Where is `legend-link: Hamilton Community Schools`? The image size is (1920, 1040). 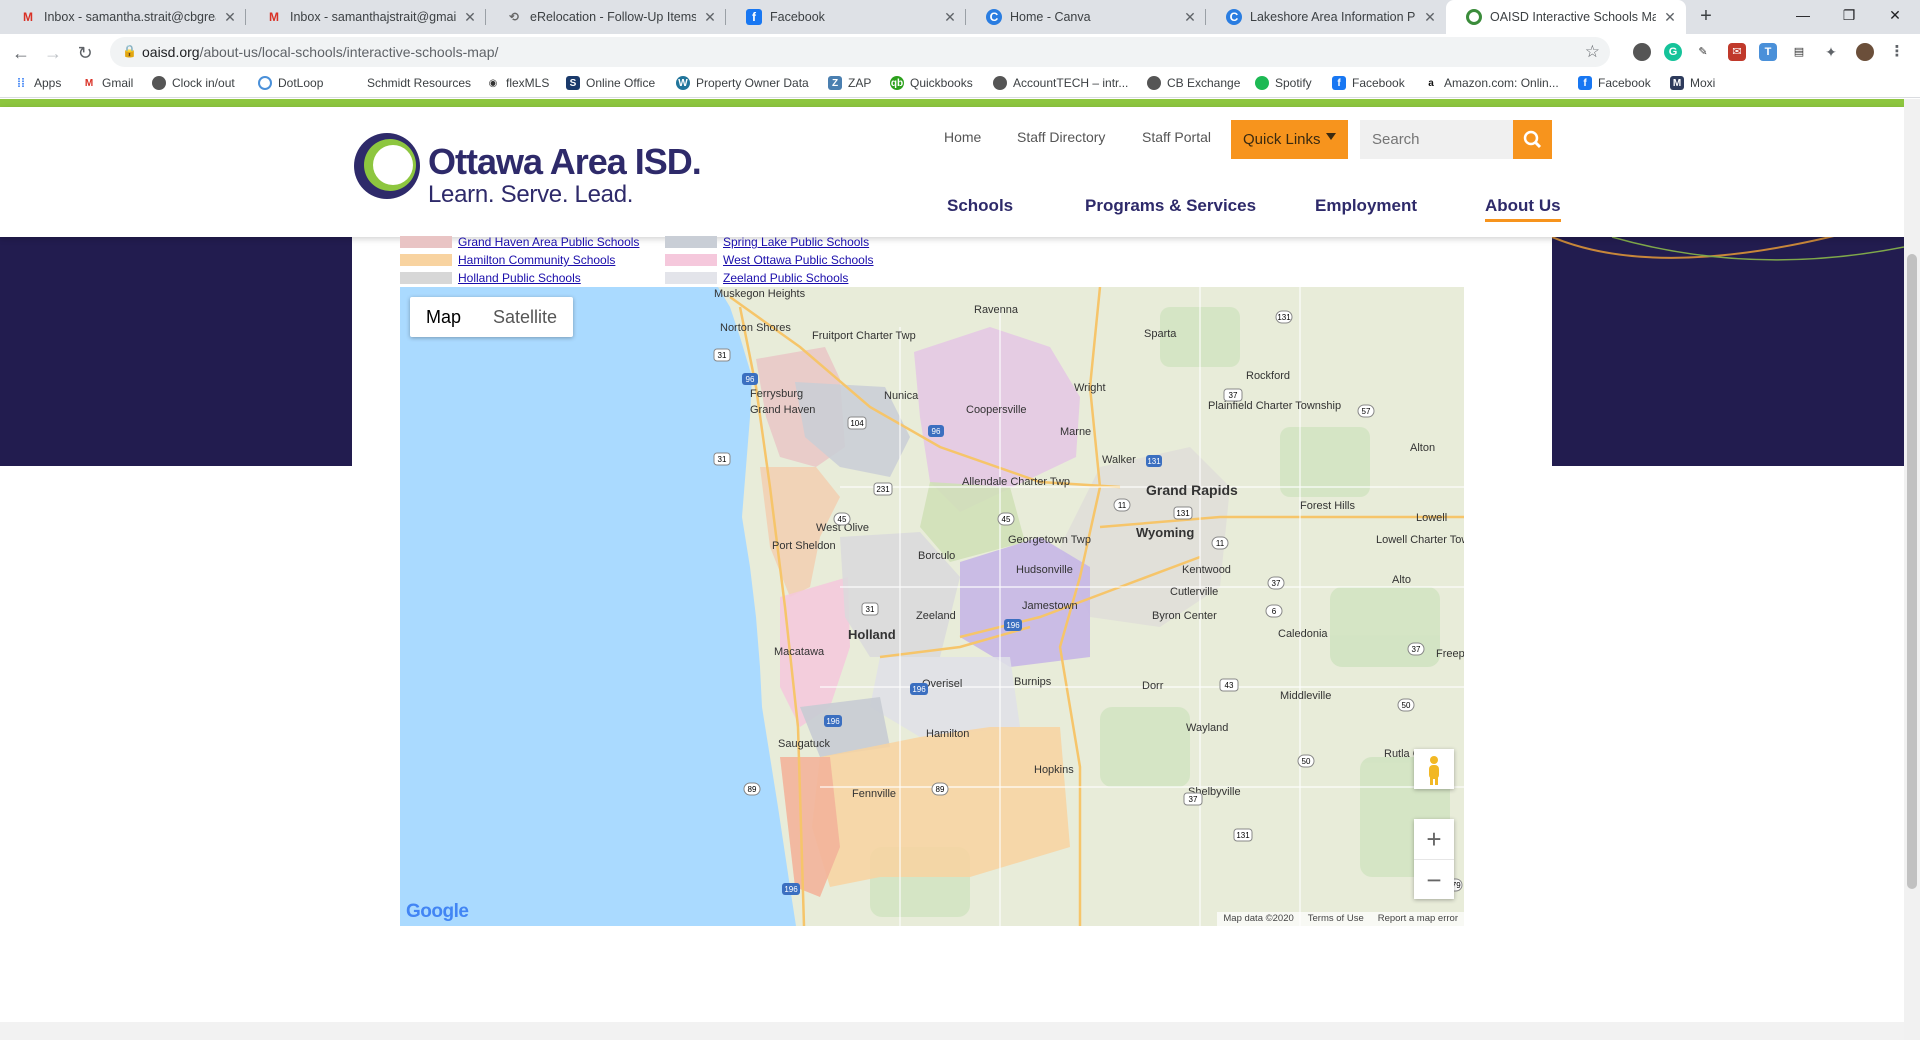
legend-link: Hamilton Community Schools is located at coordinates (536, 260).